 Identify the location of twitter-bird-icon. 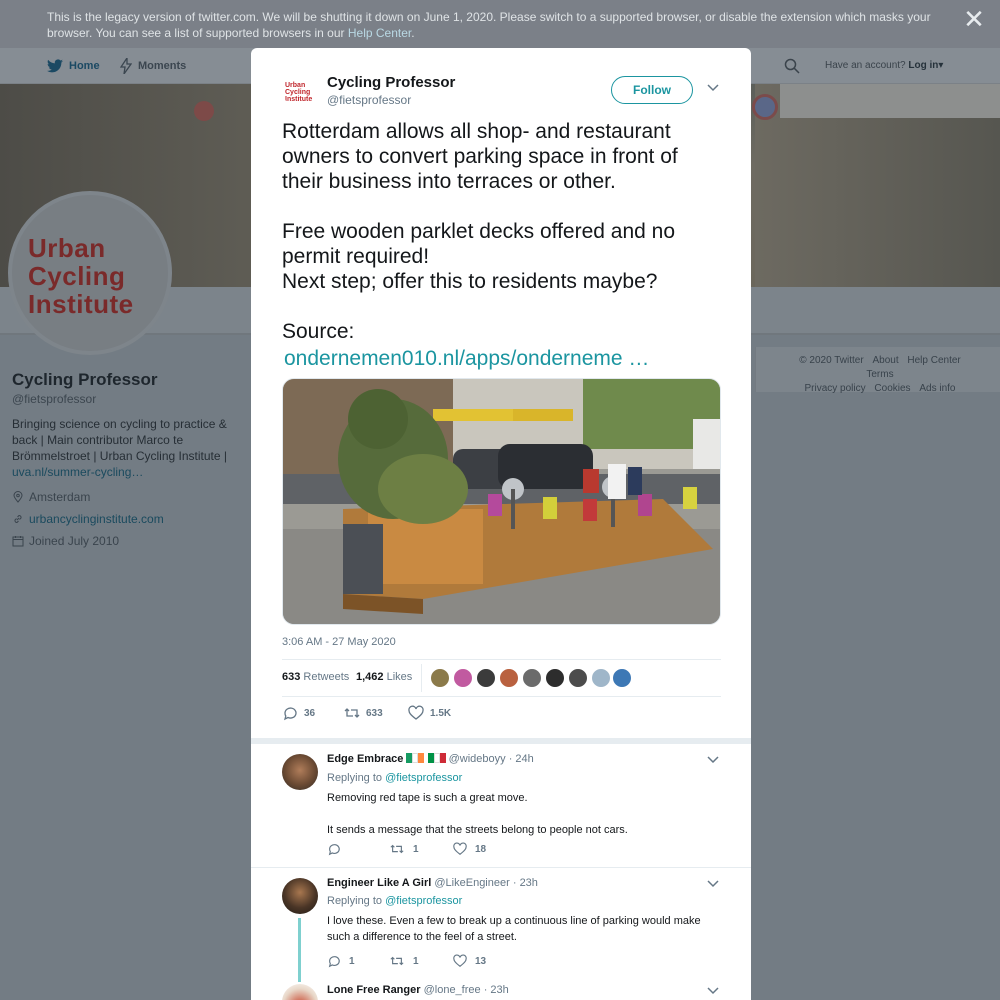
(55, 66).